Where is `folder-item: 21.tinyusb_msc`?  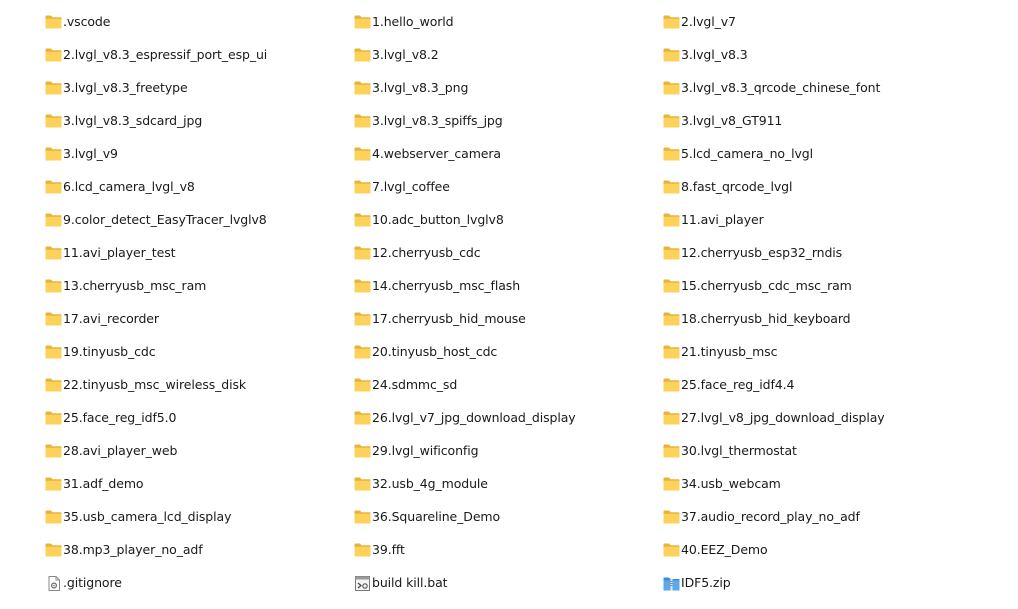
folder-item: 21.tinyusb_msc is located at coordinates (817, 352).